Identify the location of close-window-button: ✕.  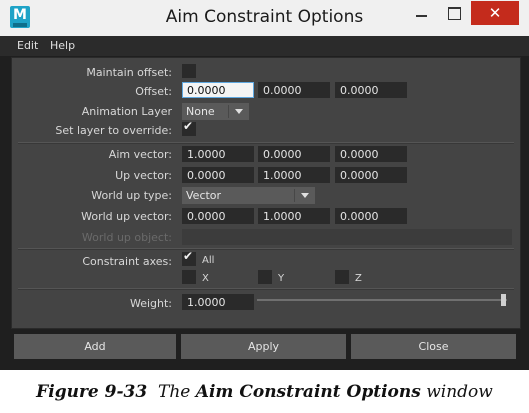
(495, 13).